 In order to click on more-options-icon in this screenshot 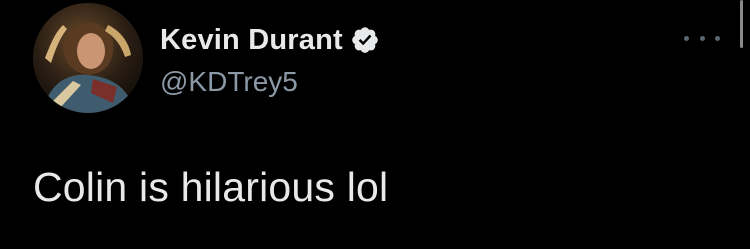, I will do `click(702, 38)`.